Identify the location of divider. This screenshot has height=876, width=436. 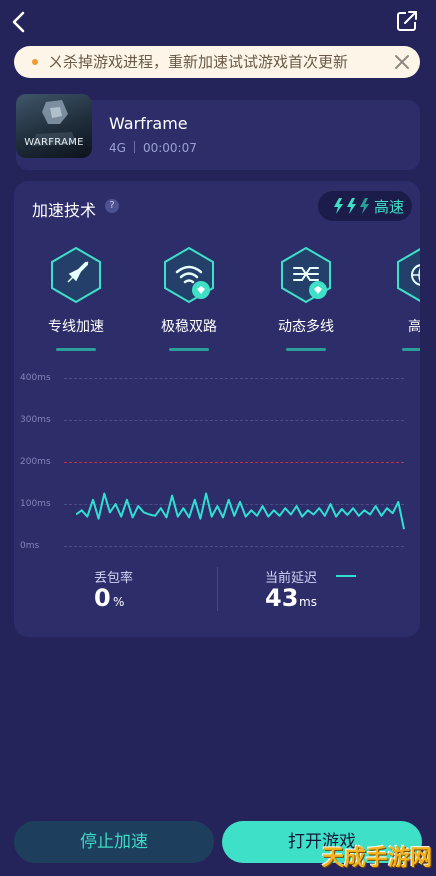
(134, 147).